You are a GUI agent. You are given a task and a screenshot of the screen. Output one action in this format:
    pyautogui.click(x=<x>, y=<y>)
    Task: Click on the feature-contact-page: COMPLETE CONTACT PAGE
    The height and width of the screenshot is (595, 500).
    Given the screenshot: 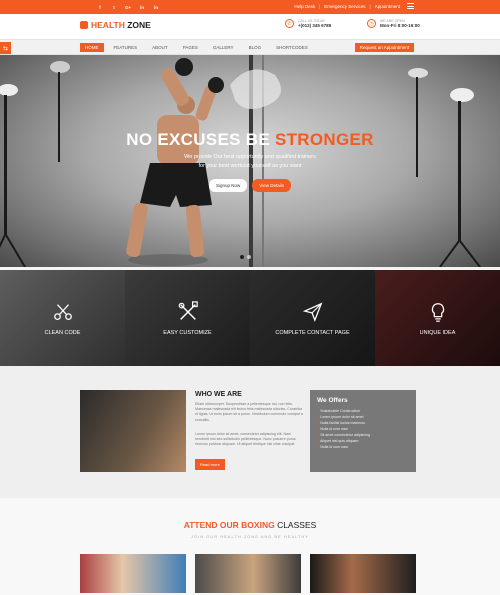 What is the action you would take?
    pyautogui.click(x=312, y=318)
    